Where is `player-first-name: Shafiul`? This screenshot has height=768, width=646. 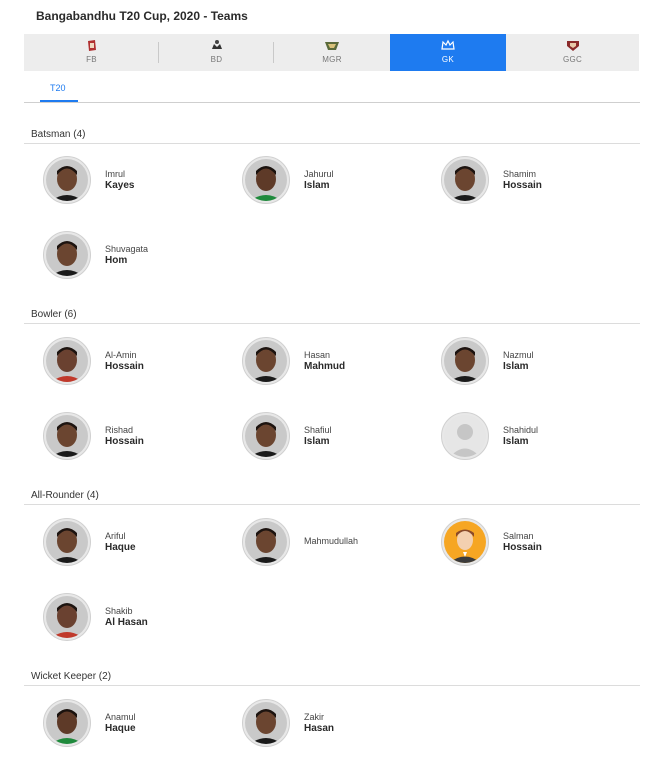
player-first-name: Shafiul is located at coordinates (318, 430).